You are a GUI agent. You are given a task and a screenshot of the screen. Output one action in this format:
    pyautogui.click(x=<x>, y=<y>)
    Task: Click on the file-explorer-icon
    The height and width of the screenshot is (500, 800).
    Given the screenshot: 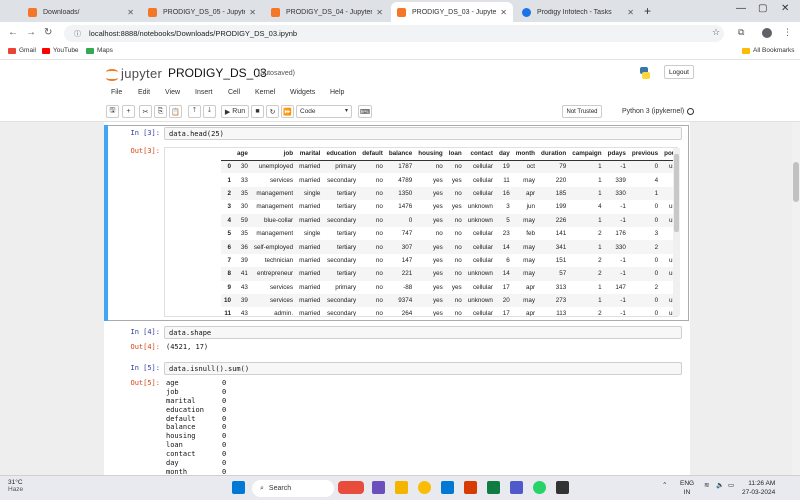 What is the action you would take?
    pyautogui.click(x=401, y=487)
    